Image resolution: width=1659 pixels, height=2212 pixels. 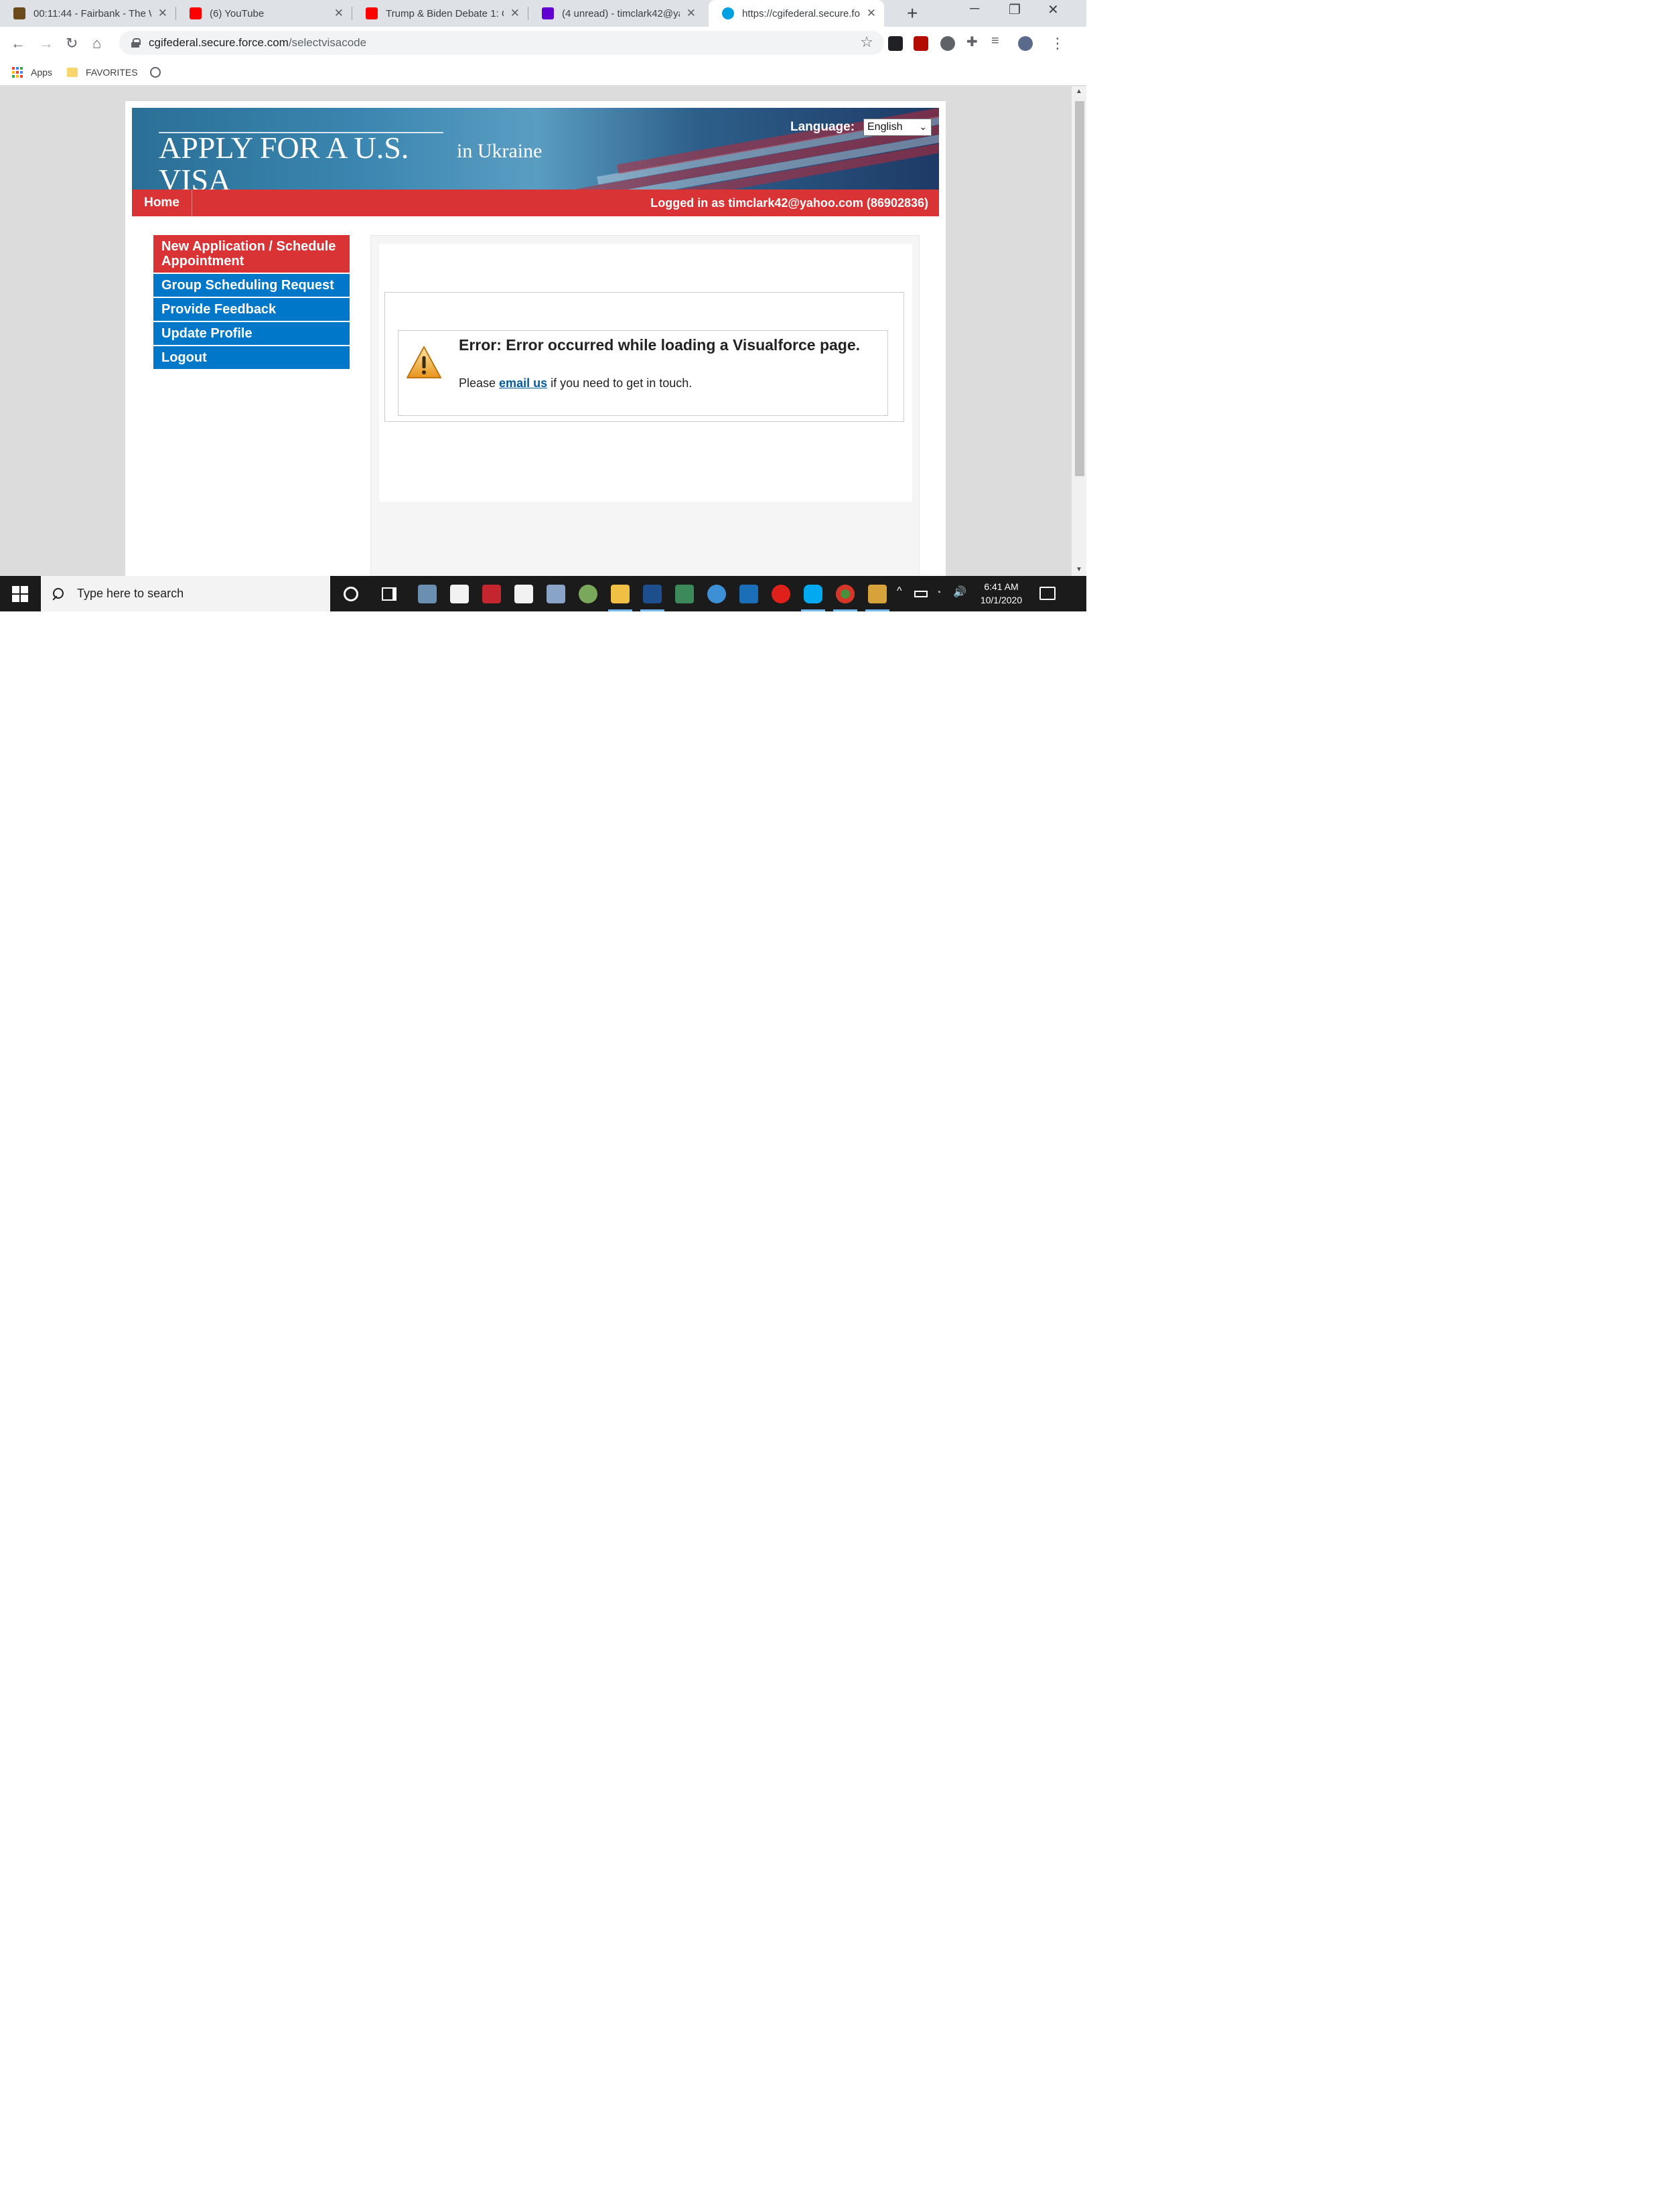 What do you see at coordinates (684, 594) in the screenshot?
I see `photos-icon` at bounding box center [684, 594].